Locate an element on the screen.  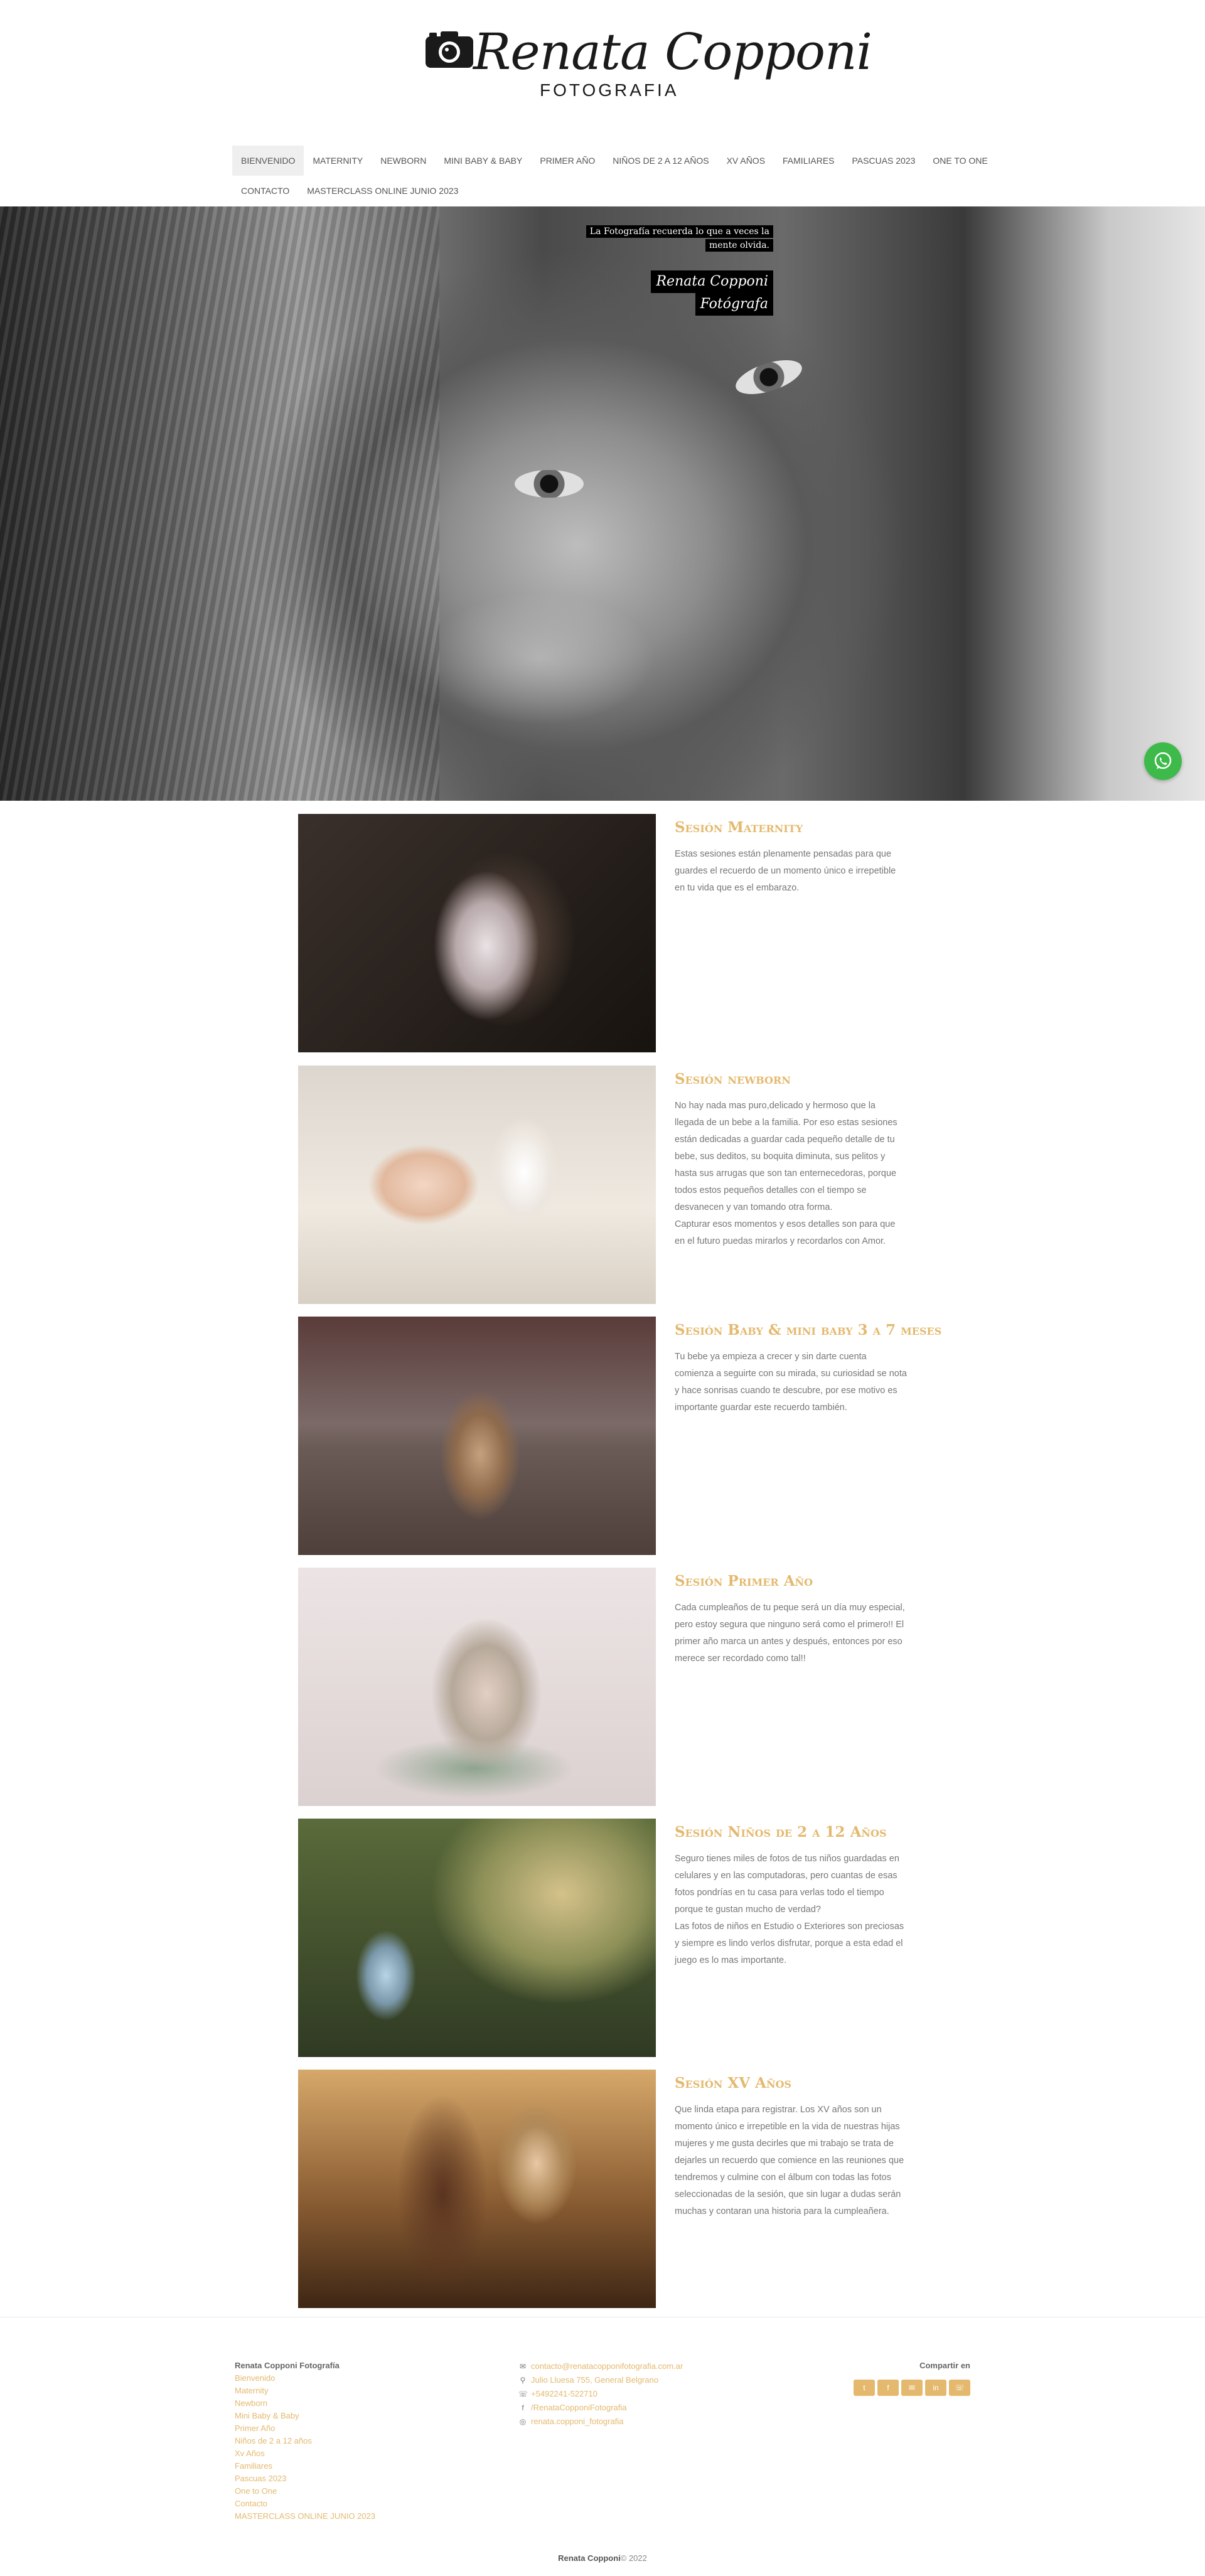
session-title: Sesión XV Años is located at coordinates (791, 2083).